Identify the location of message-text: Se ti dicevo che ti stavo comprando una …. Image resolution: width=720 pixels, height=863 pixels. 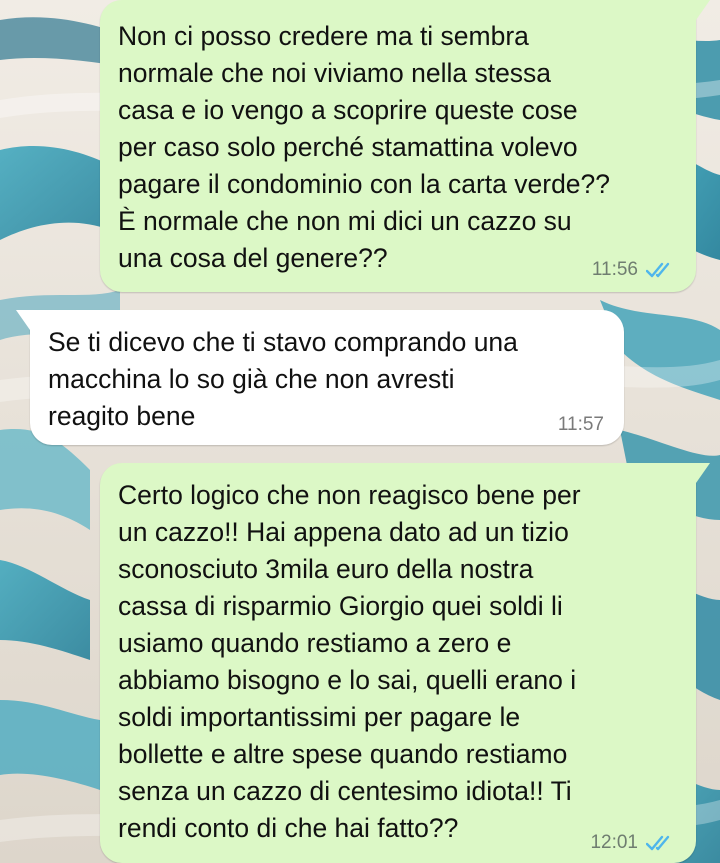
(283, 379).